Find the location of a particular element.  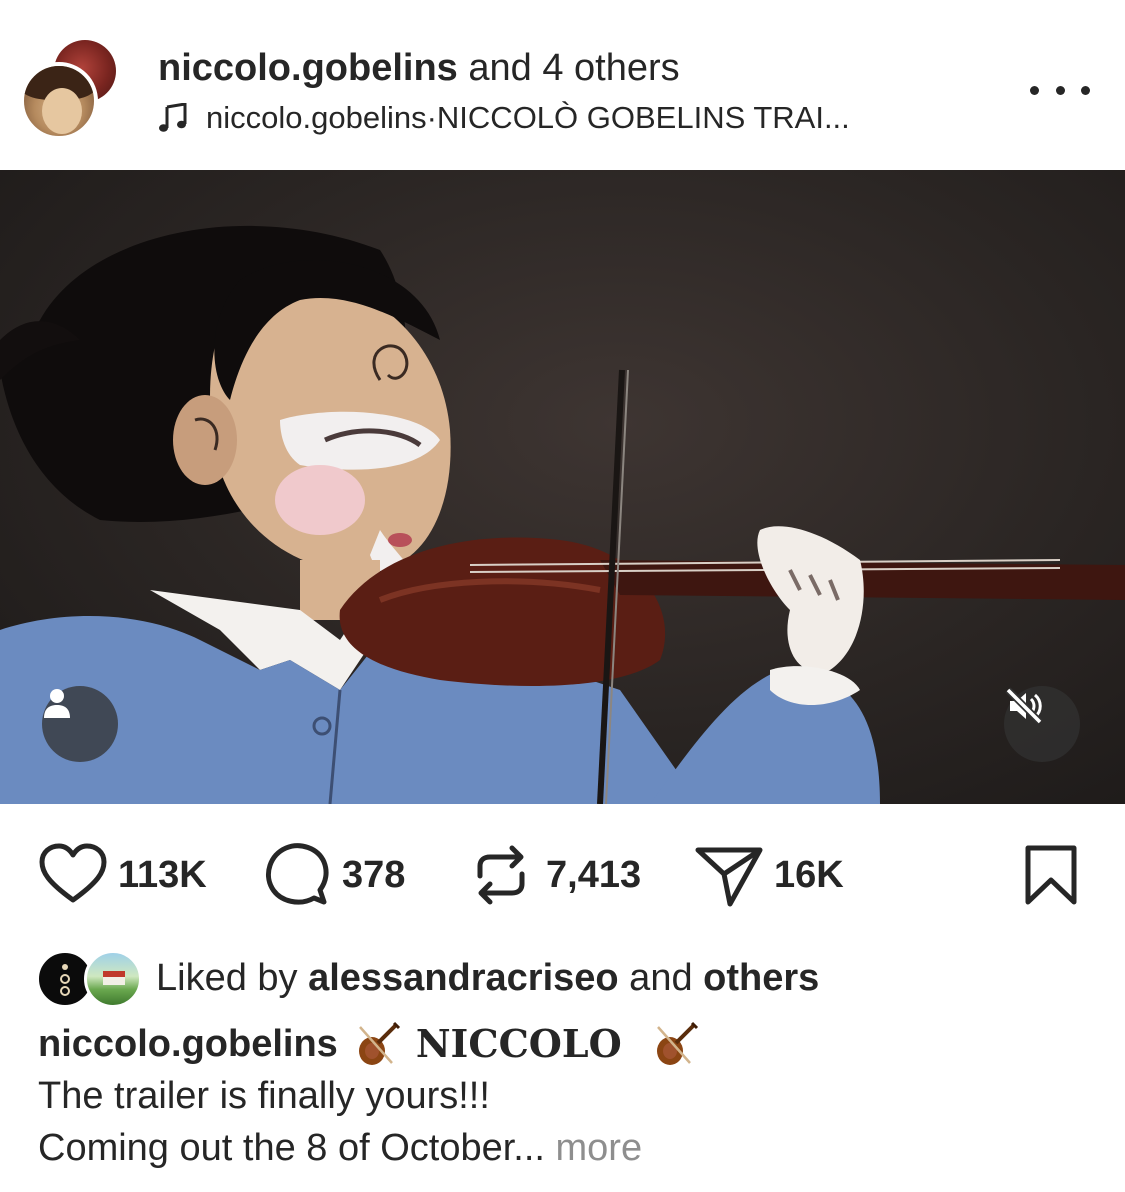

author-username: niccolo.gobelins is located at coordinates (308, 68).